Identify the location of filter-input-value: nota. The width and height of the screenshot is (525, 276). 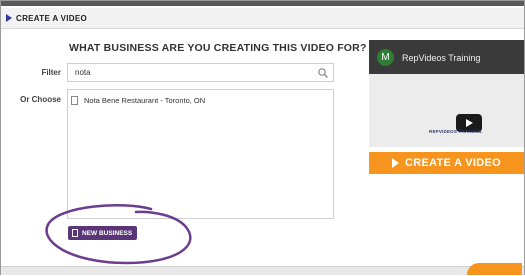
(196, 72).